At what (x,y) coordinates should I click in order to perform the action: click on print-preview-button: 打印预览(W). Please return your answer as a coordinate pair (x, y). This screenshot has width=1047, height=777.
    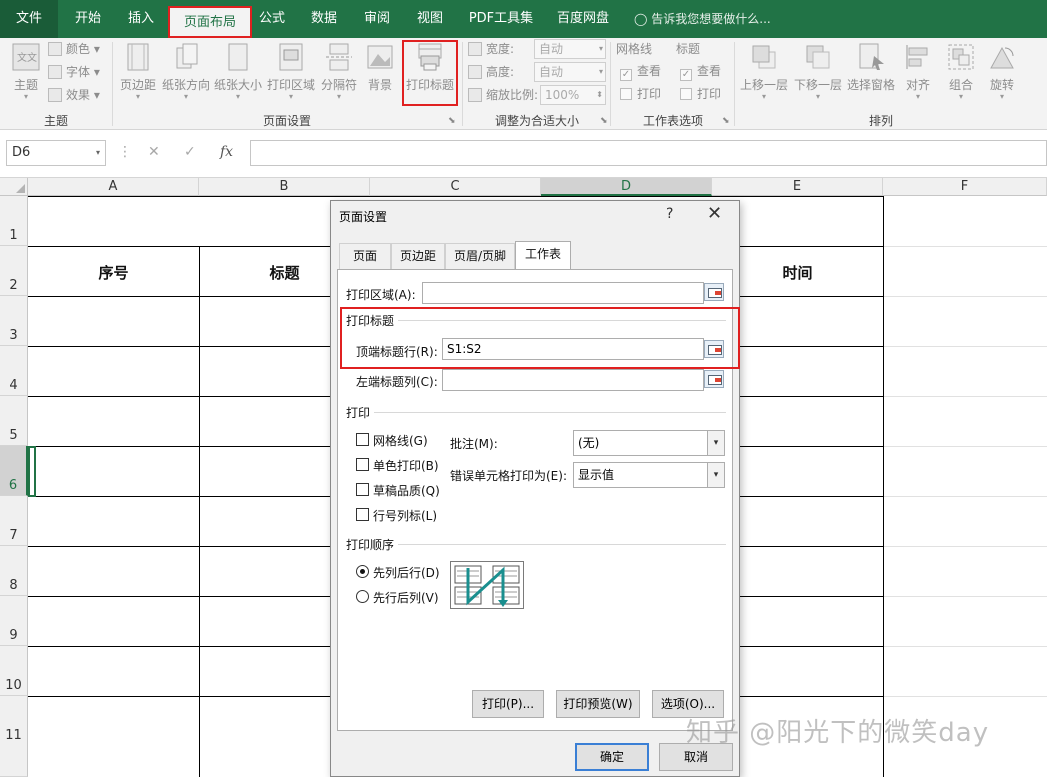
    Looking at the image, I should click on (598, 704).